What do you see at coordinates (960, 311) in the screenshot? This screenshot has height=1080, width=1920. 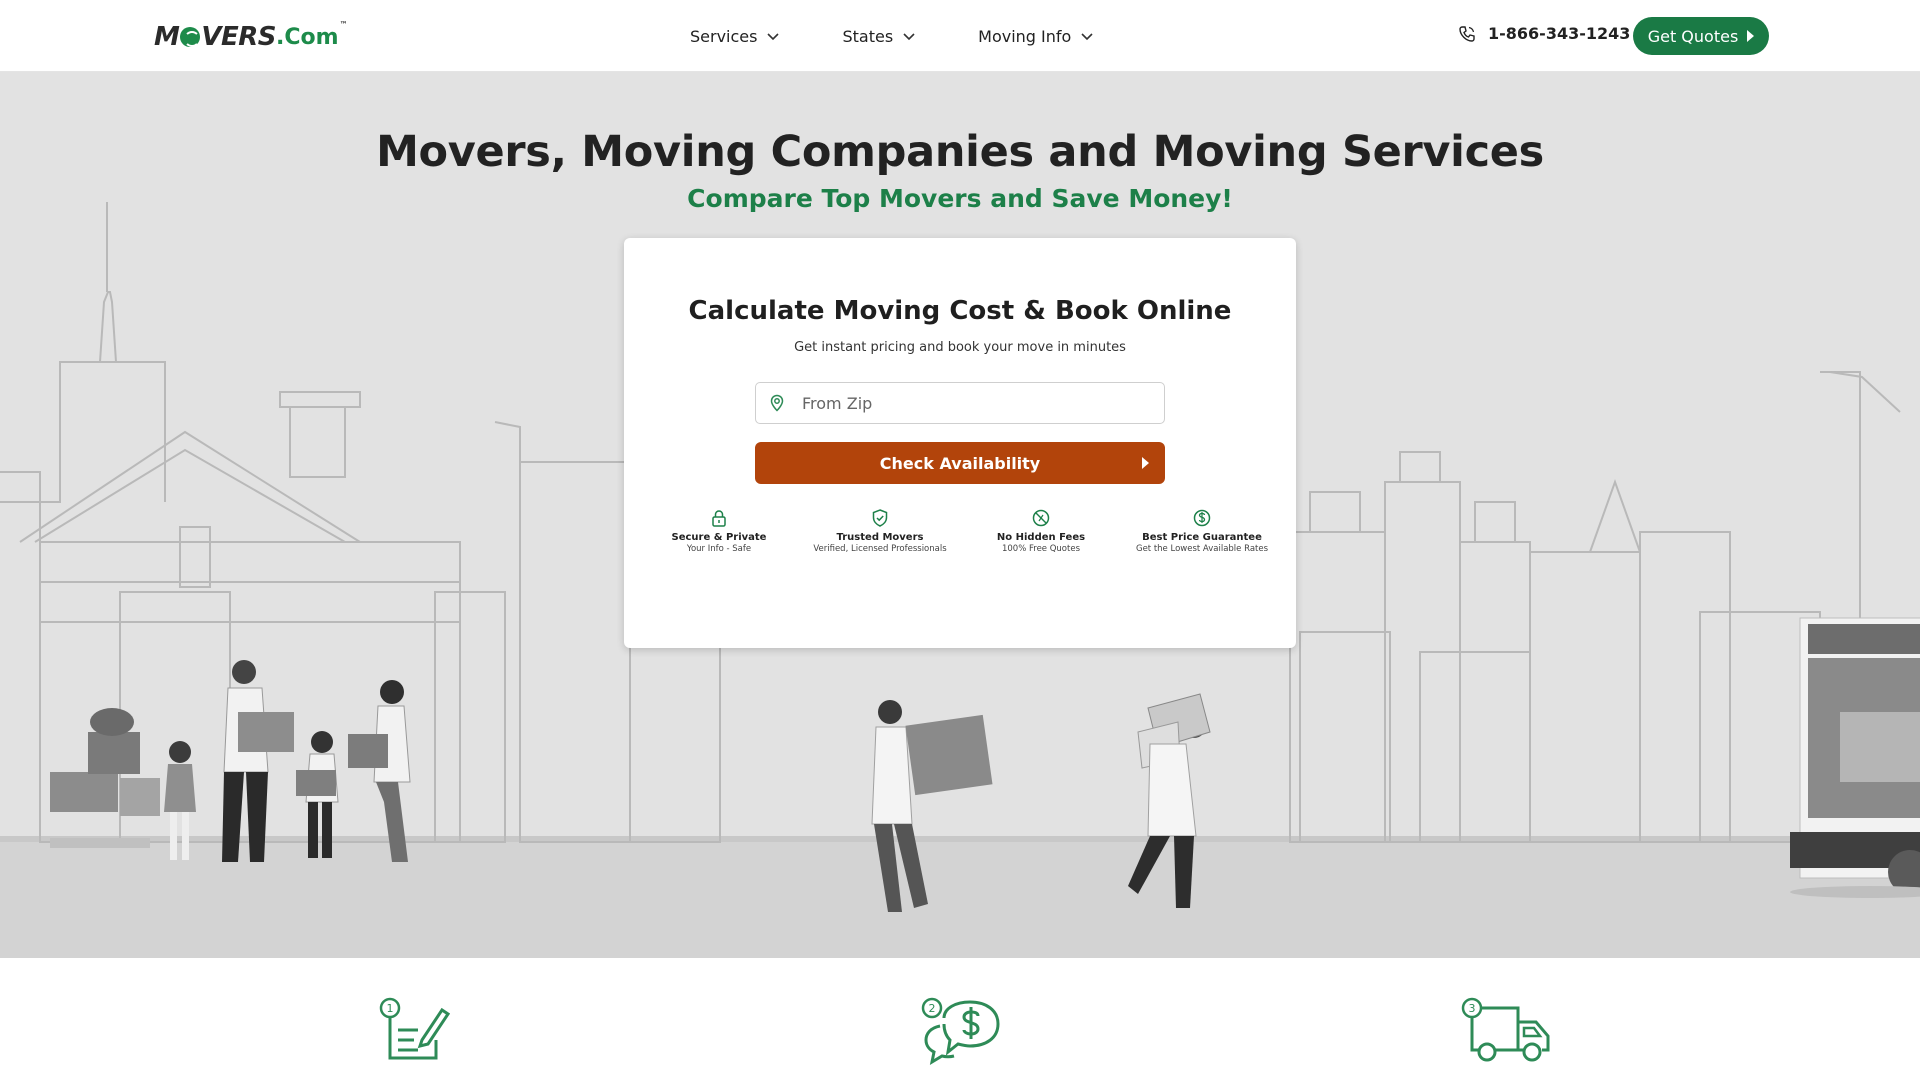 I see `form-title: Calculate Moving Cost & Book Online` at bounding box center [960, 311].